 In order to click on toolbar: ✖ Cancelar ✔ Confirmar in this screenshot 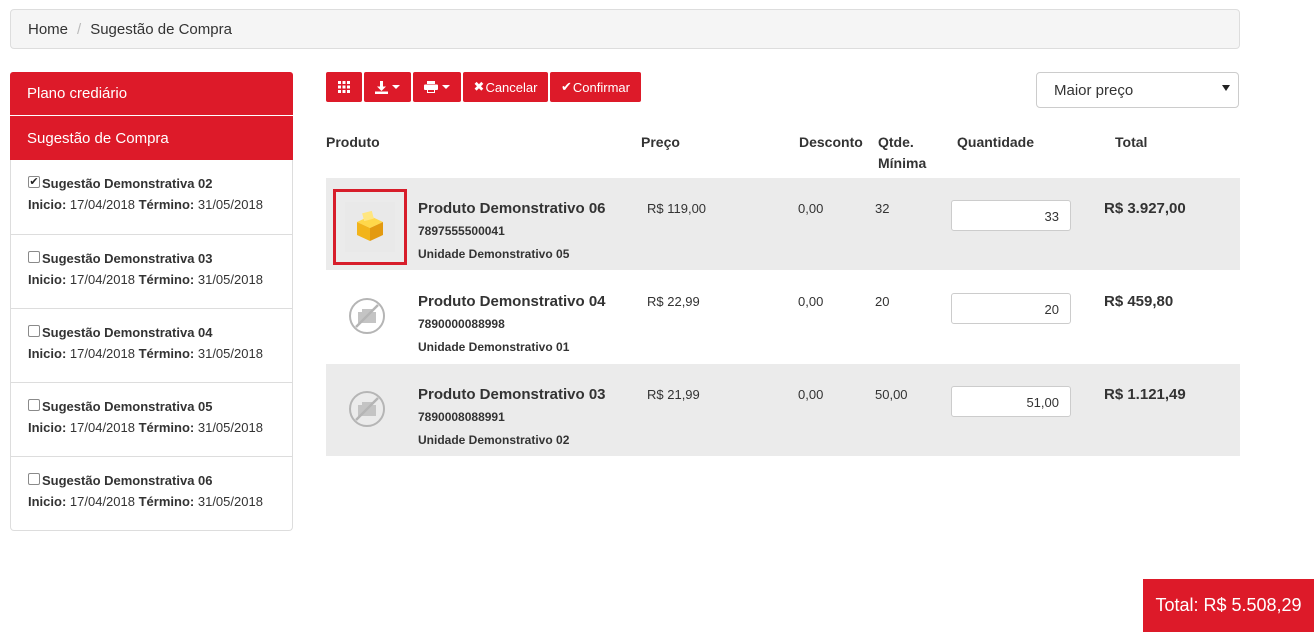, I will do `click(483, 87)`.